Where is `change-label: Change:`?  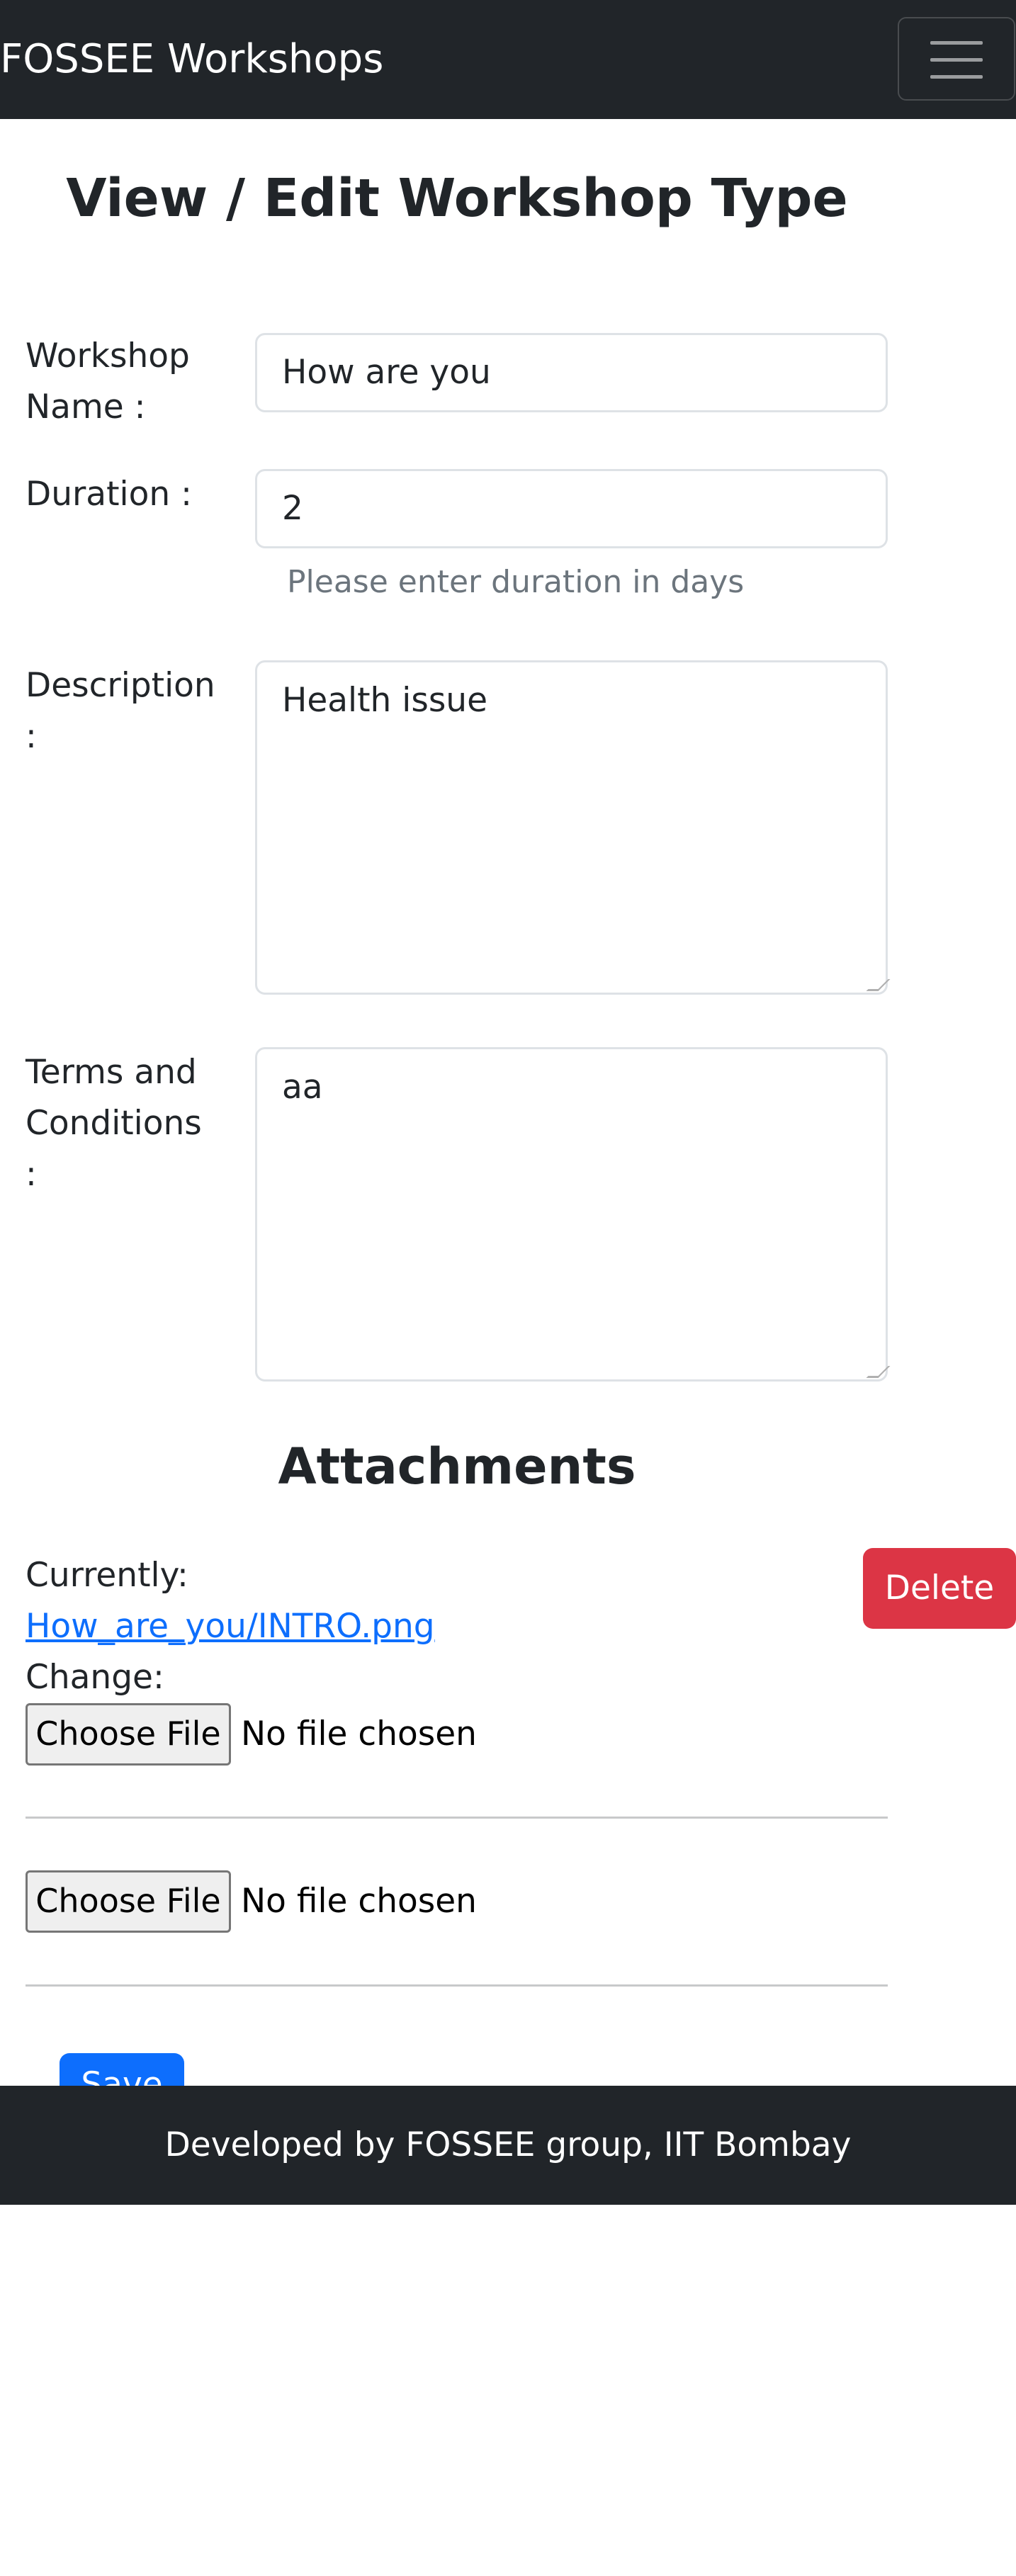 change-label: Change: is located at coordinates (95, 1677).